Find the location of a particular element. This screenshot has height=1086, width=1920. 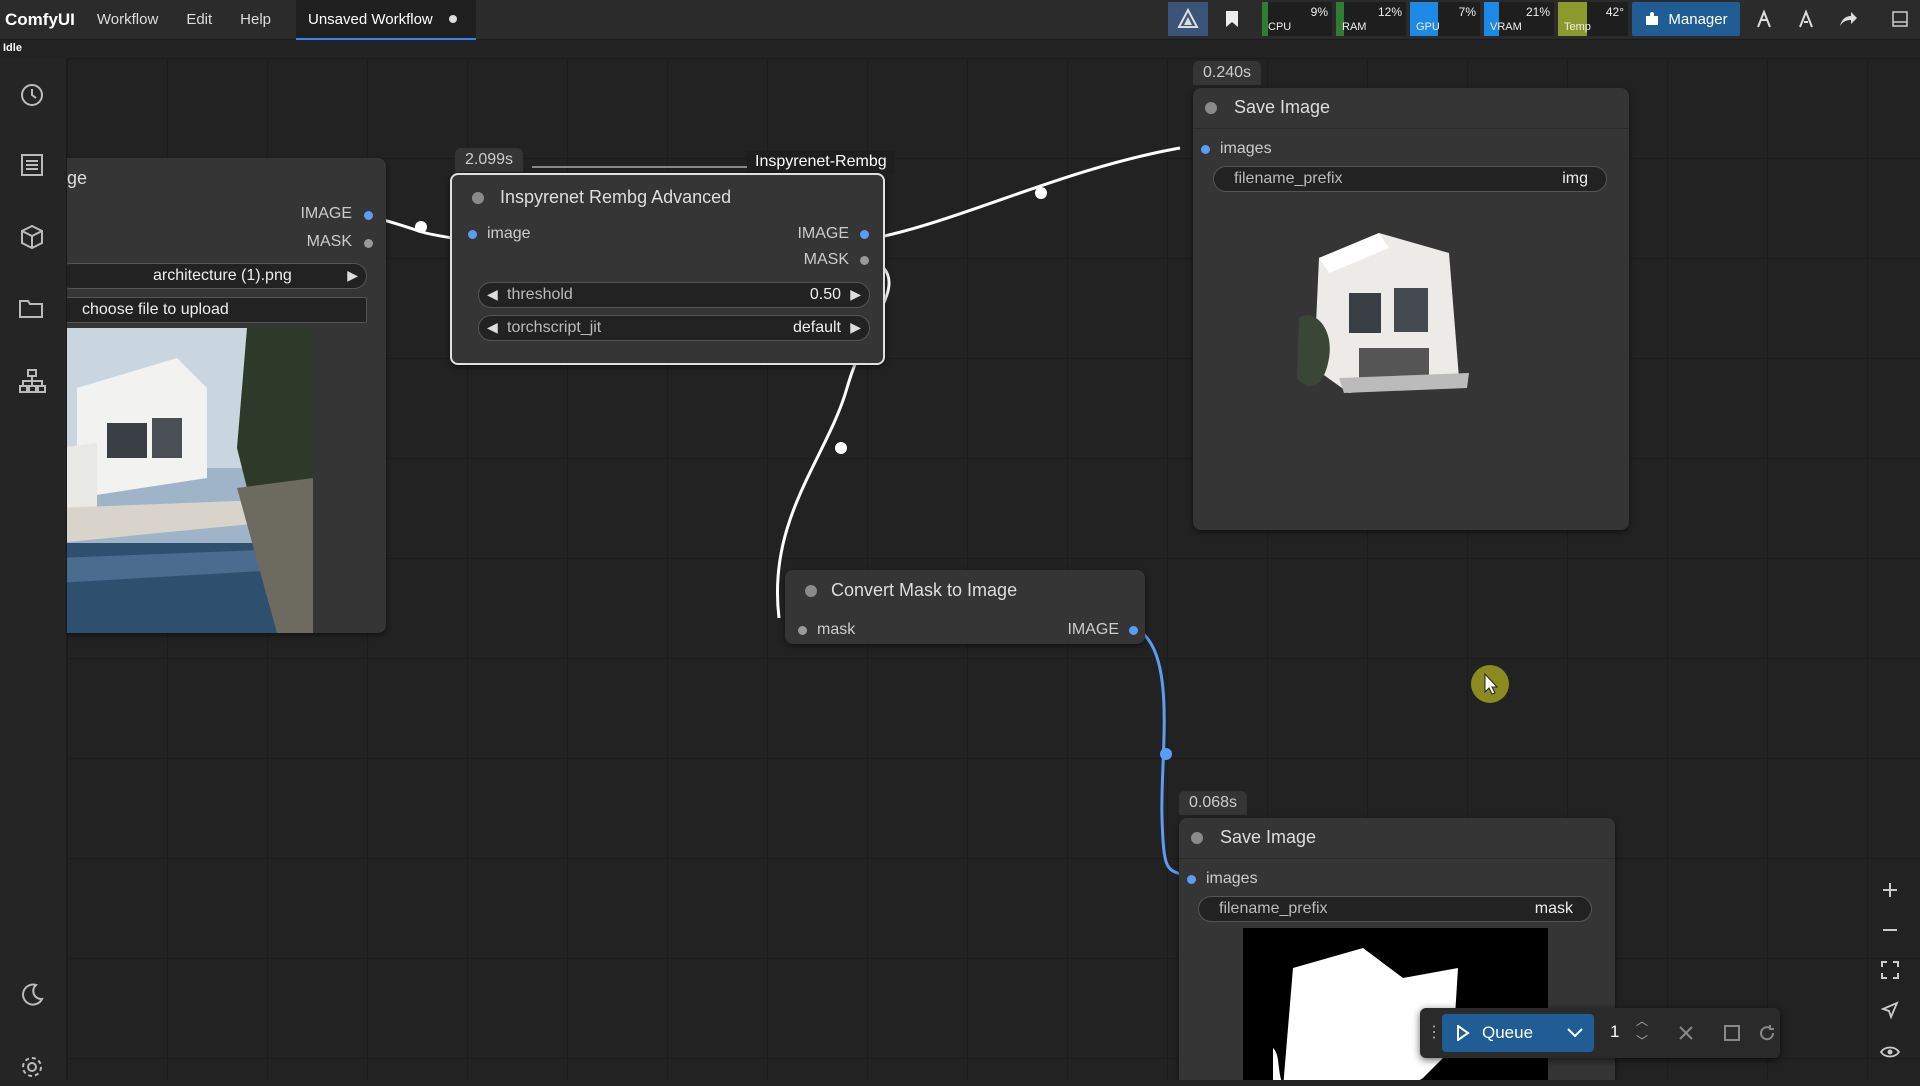

node-share-icon is located at coordinates (1764, 19).